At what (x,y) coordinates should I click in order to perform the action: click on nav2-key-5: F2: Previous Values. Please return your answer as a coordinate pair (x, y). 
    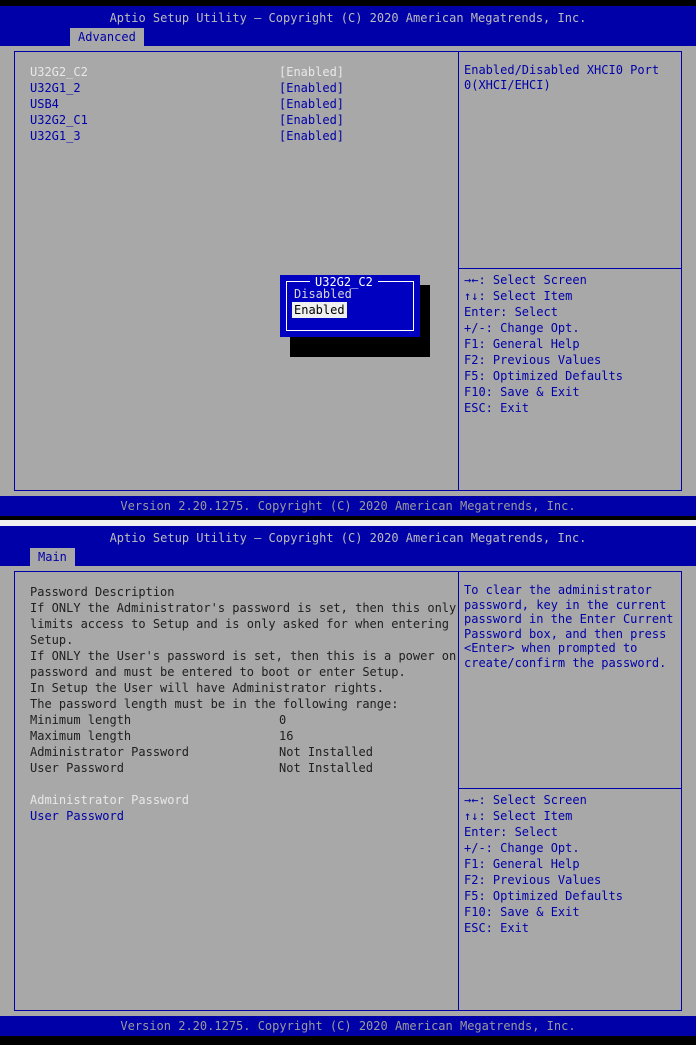
    Looking at the image, I should click on (533, 880).